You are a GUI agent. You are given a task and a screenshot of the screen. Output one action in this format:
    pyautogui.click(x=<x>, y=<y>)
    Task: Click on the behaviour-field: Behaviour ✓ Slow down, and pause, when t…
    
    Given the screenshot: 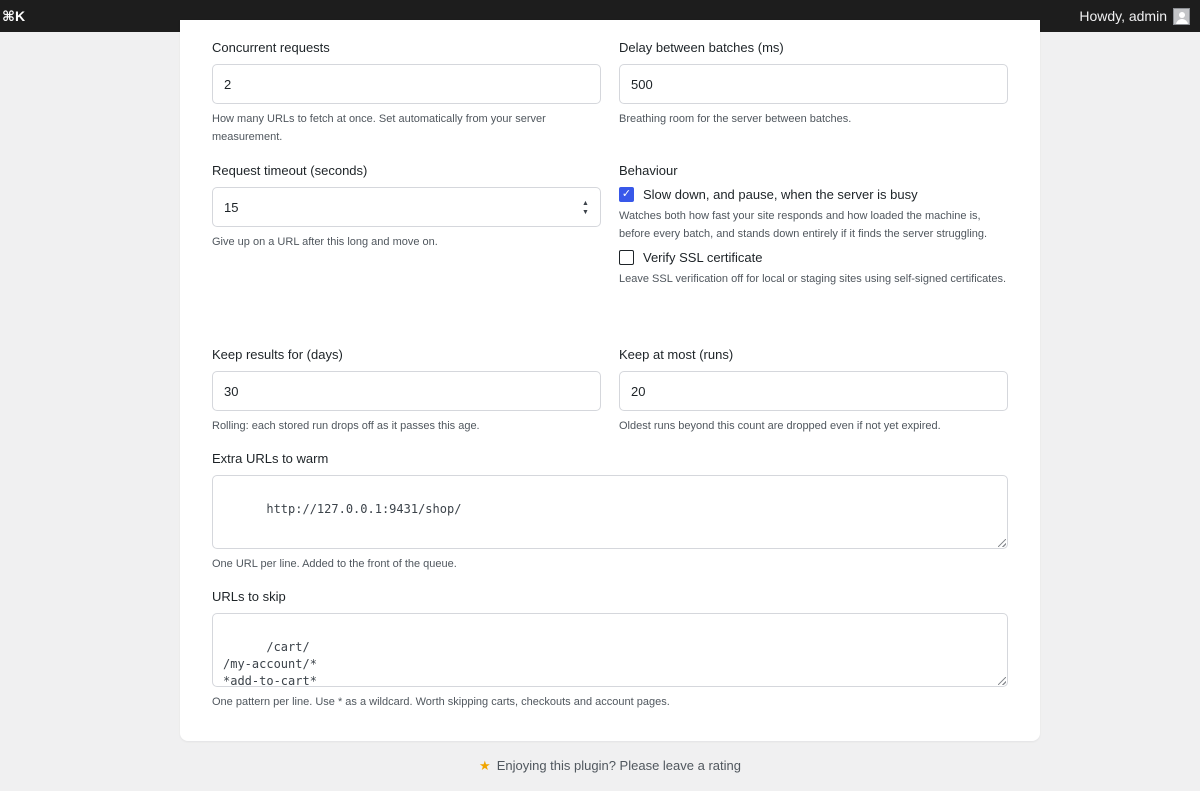 What is the action you would take?
    pyautogui.click(x=816, y=225)
    